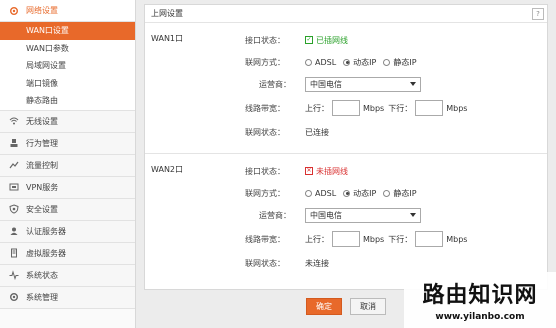 The image size is (556, 328). What do you see at coordinates (14, 11) in the screenshot?
I see `gear-icon` at bounding box center [14, 11].